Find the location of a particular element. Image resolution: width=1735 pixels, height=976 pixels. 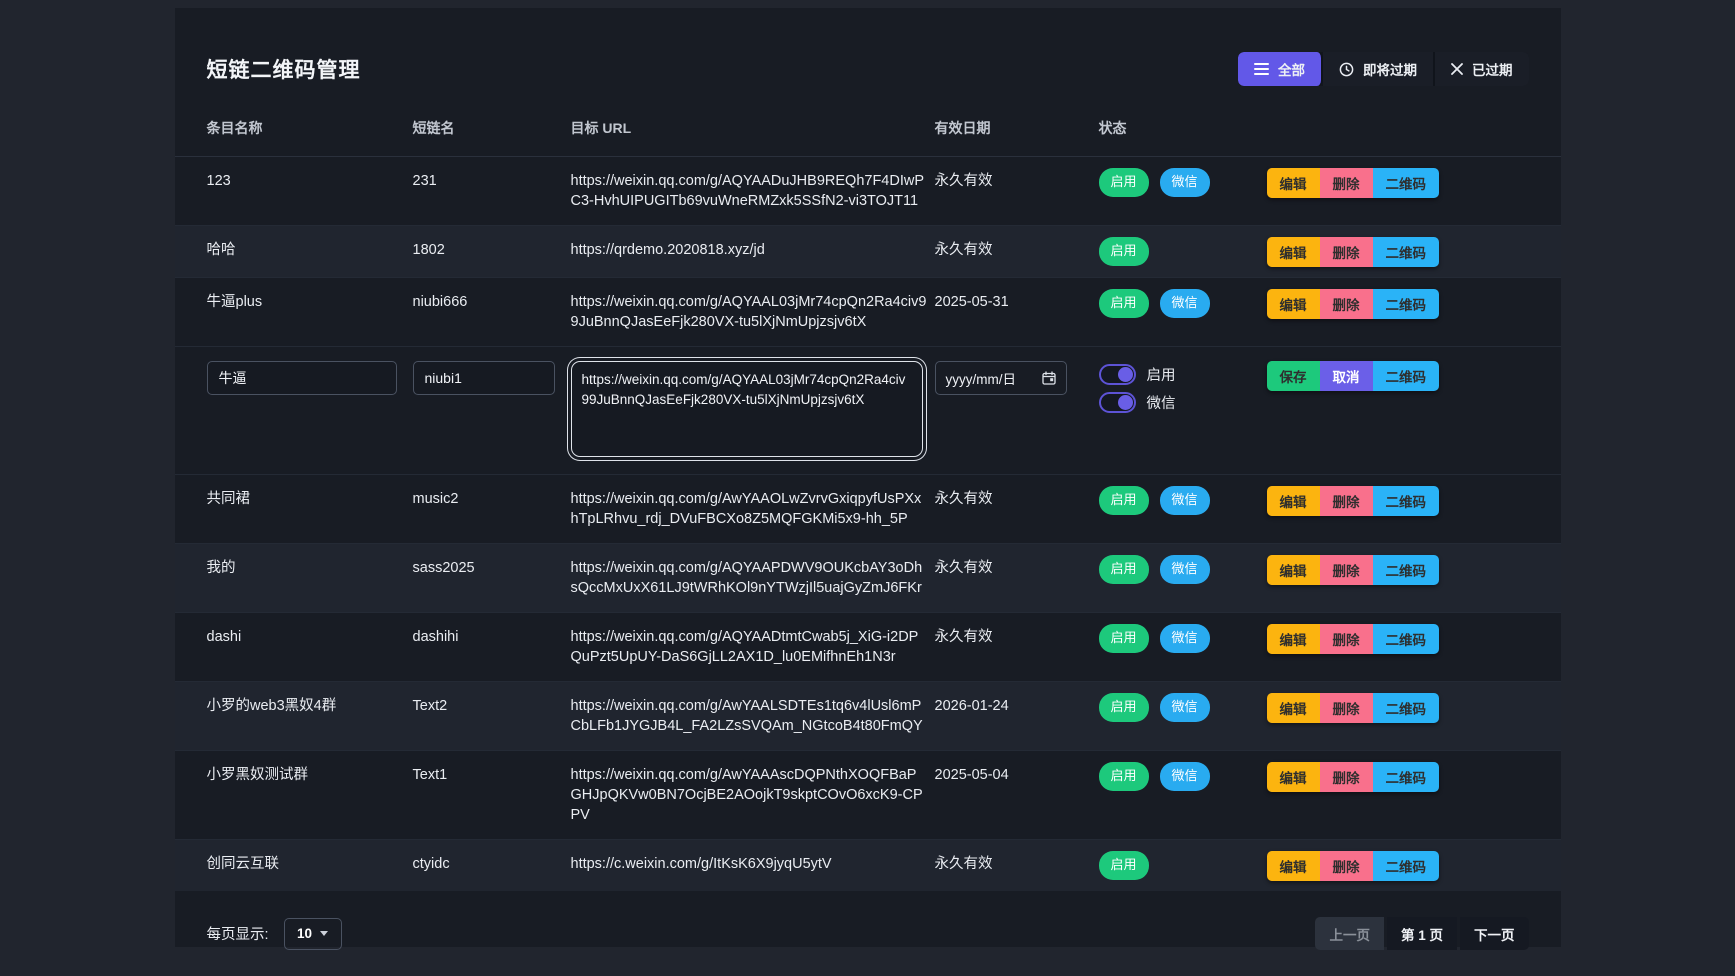

enable-toggle-row: 启用 is located at coordinates (1174, 374).